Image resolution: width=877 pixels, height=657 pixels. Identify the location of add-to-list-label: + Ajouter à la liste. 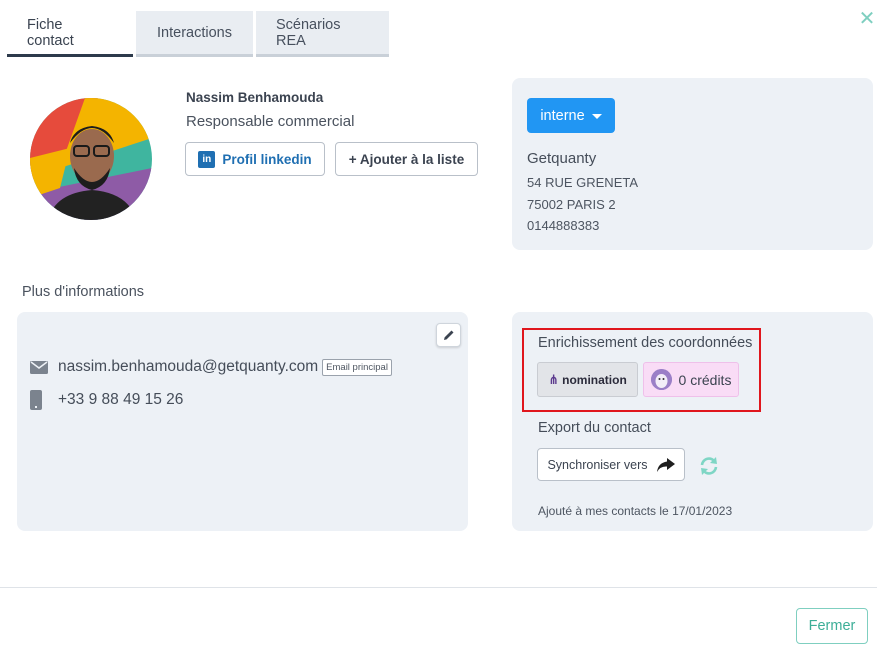
(406, 159).